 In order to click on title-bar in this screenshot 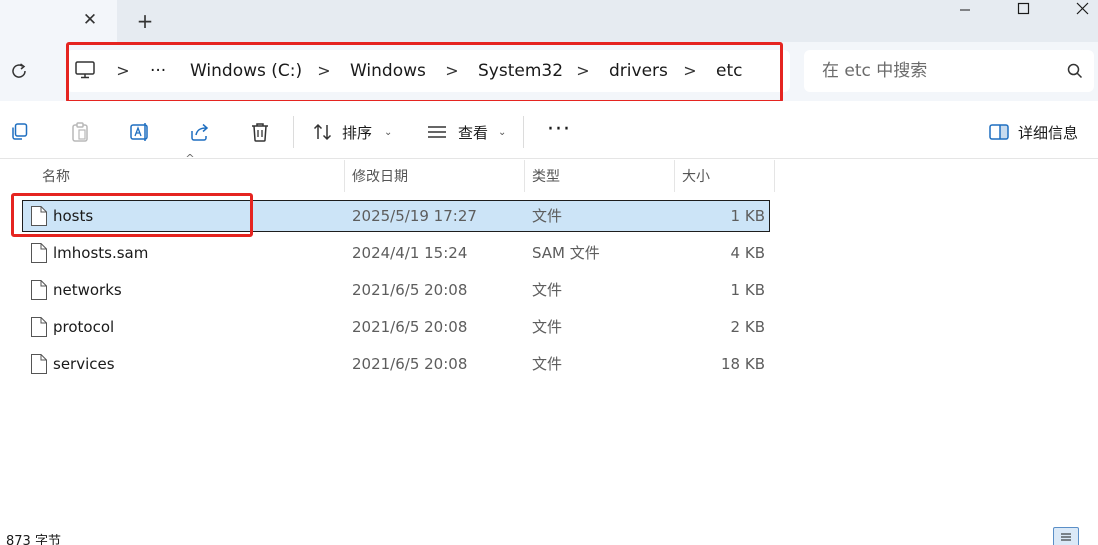, I will do `click(549, 21)`.